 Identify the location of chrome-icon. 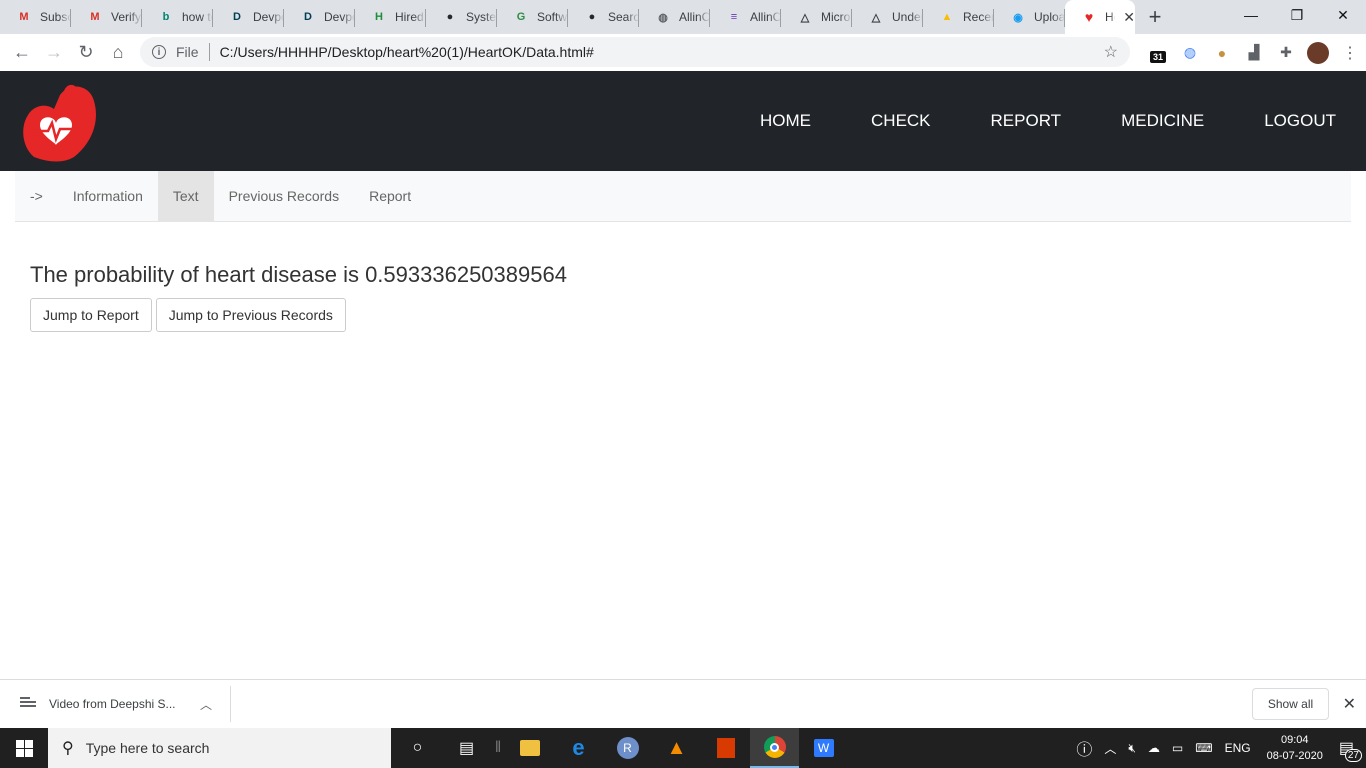
(774, 748).